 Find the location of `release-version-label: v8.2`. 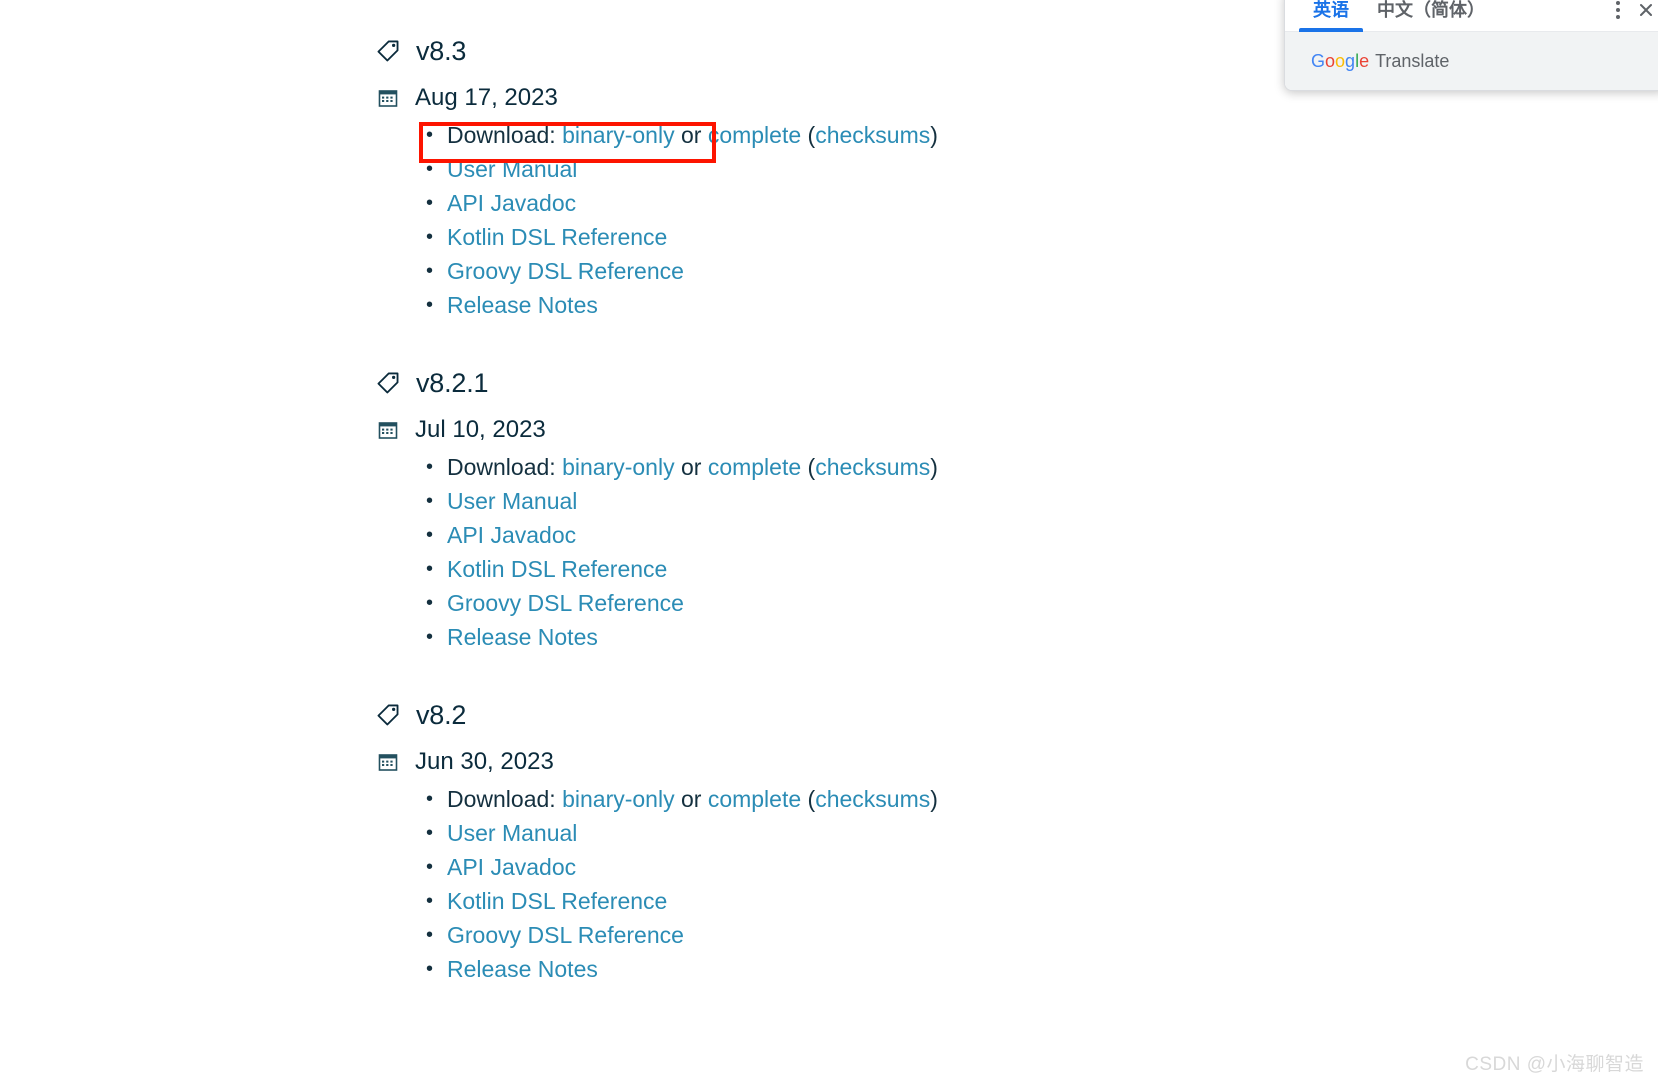

release-version-label: v8.2 is located at coordinates (441, 714).